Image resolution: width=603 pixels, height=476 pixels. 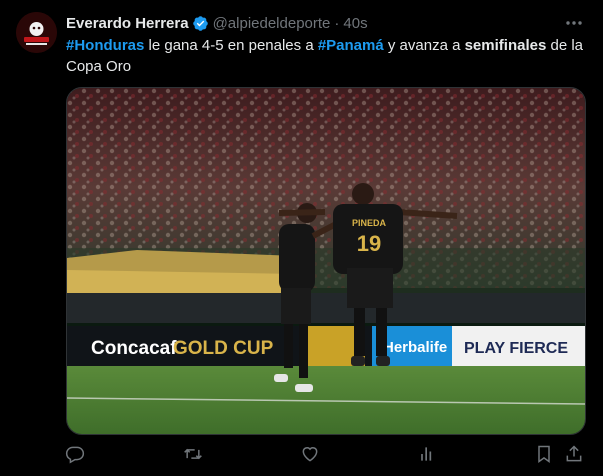 What do you see at coordinates (369, 223) in the screenshot?
I see `jersey-name: PINEDA` at bounding box center [369, 223].